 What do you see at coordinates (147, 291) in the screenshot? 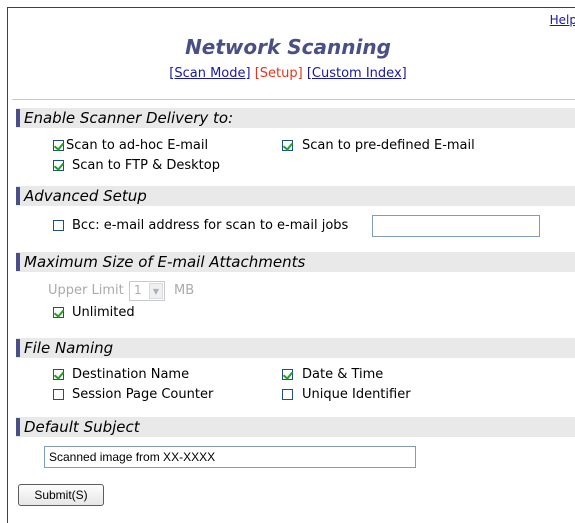
I see `upper-limit-select: 1 ▼` at bounding box center [147, 291].